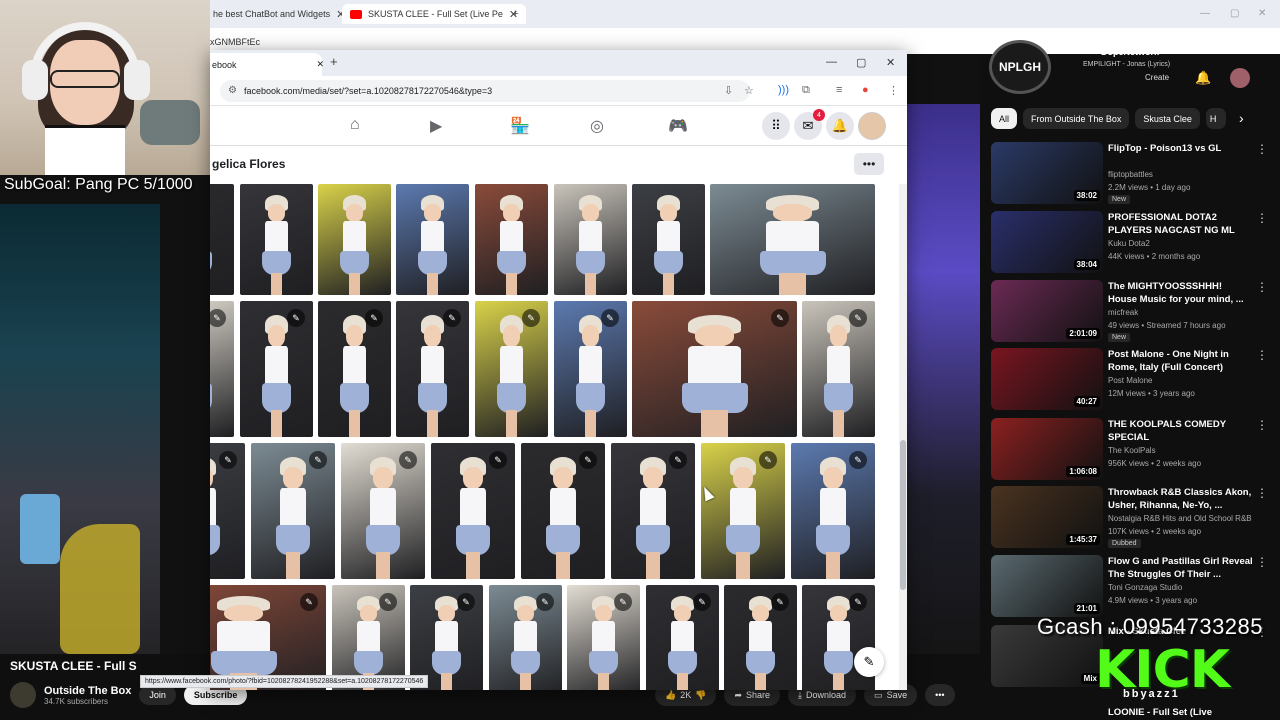  What do you see at coordinates (157, 695) in the screenshot?
I see `join-button: Join` at bounding box center [157, 695].